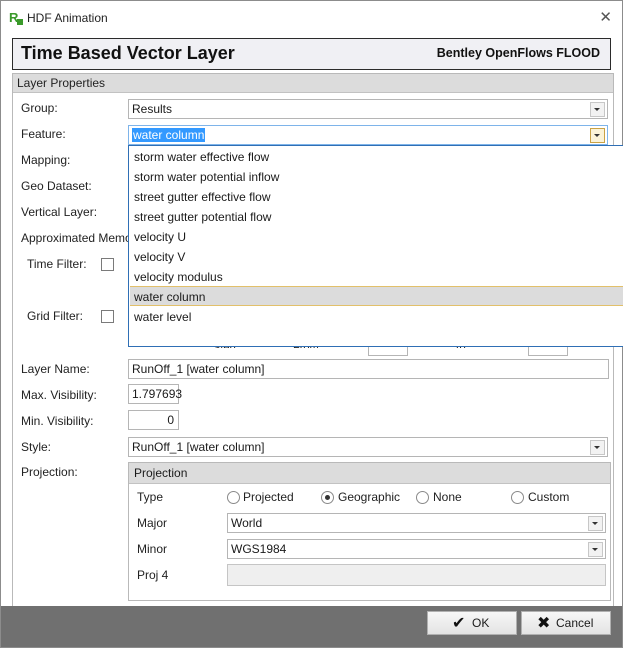 This screenshot has height=648, width=623. Describe the element at coordinates (202, 157) in the screenshot. I see `feature-option-label: storm water effective flow` at that location.